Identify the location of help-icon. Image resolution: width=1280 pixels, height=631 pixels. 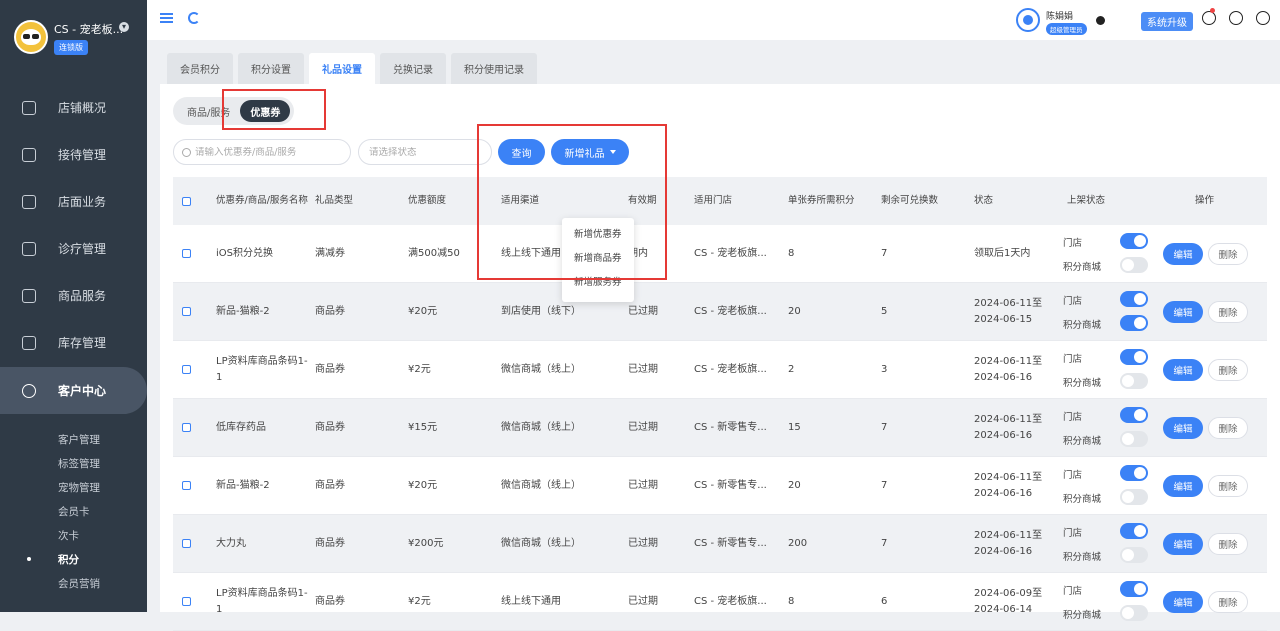
(1263, 18).